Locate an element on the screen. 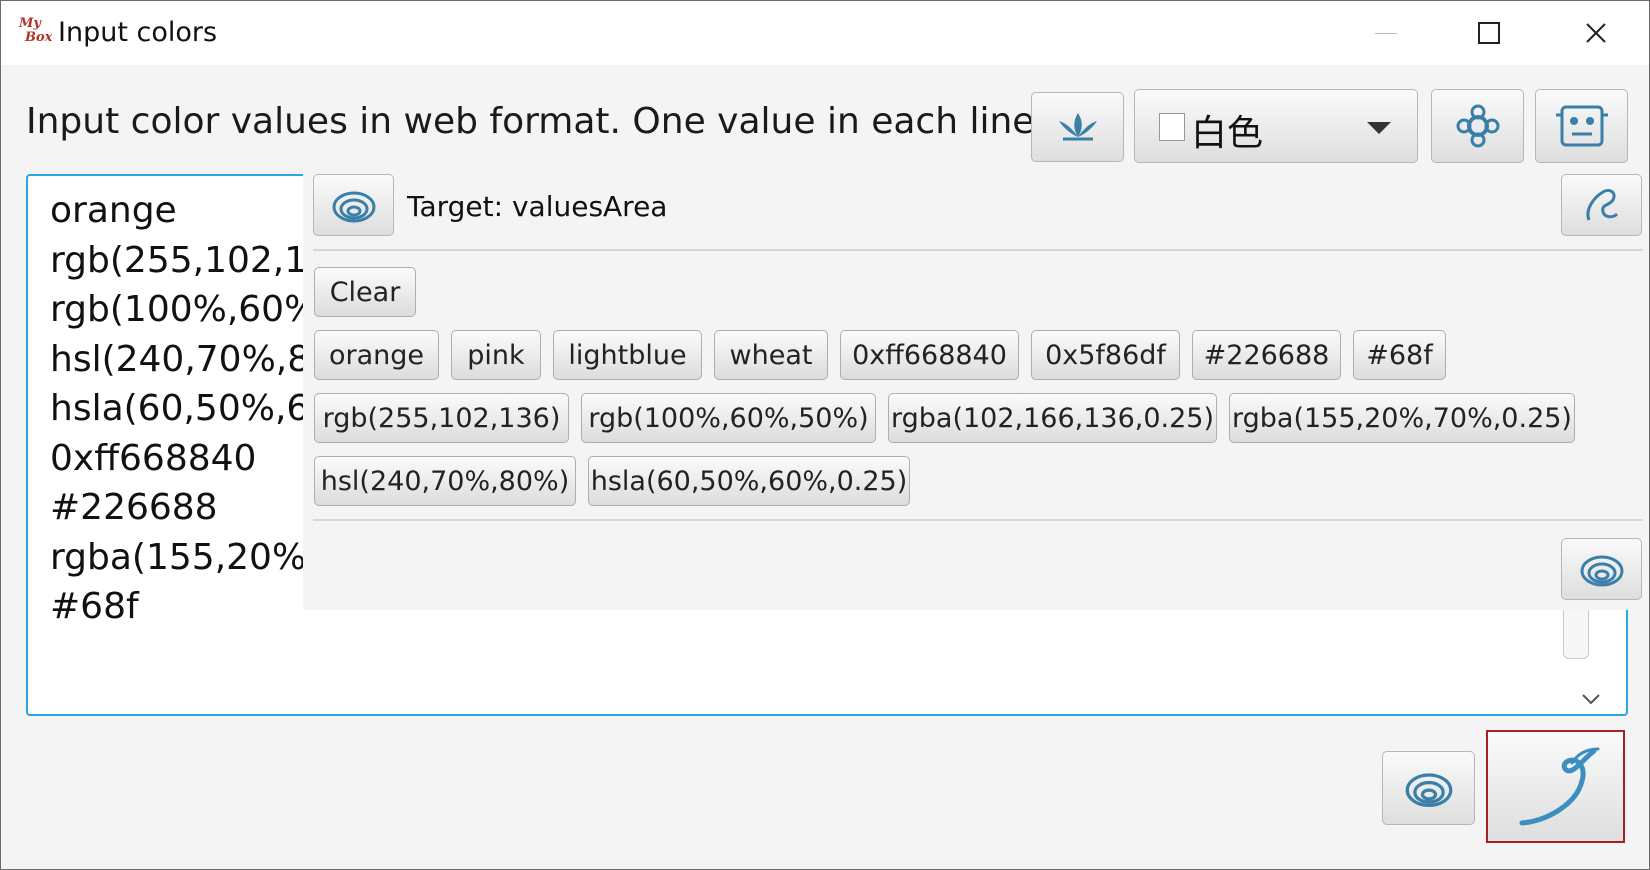  app-logo: My Box is located at coordinates (36, 33).